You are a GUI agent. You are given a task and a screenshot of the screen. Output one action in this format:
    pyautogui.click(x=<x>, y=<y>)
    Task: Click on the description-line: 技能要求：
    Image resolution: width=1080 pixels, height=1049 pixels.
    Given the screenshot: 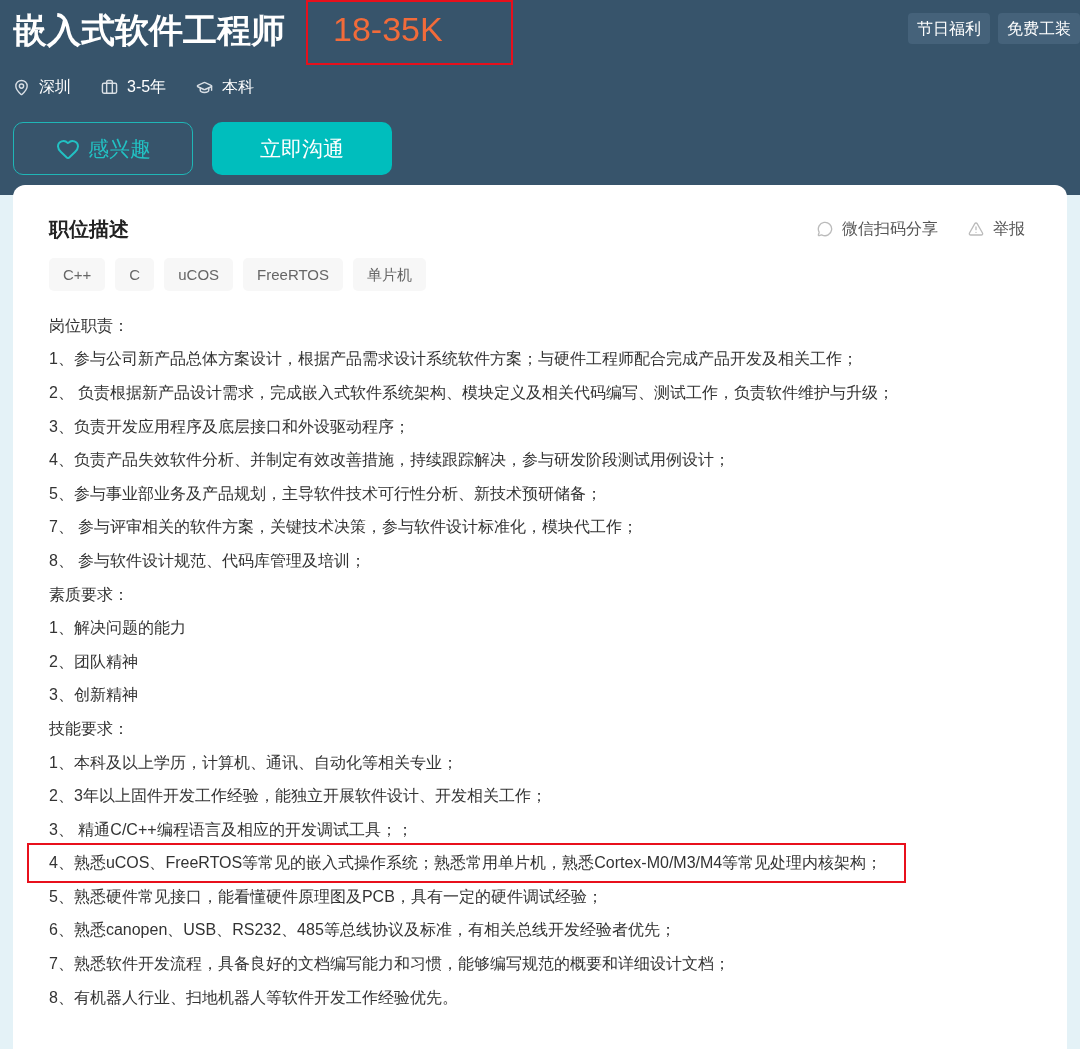 What is the action you would take?
    pyautogui.click(x=89, y=728)
    